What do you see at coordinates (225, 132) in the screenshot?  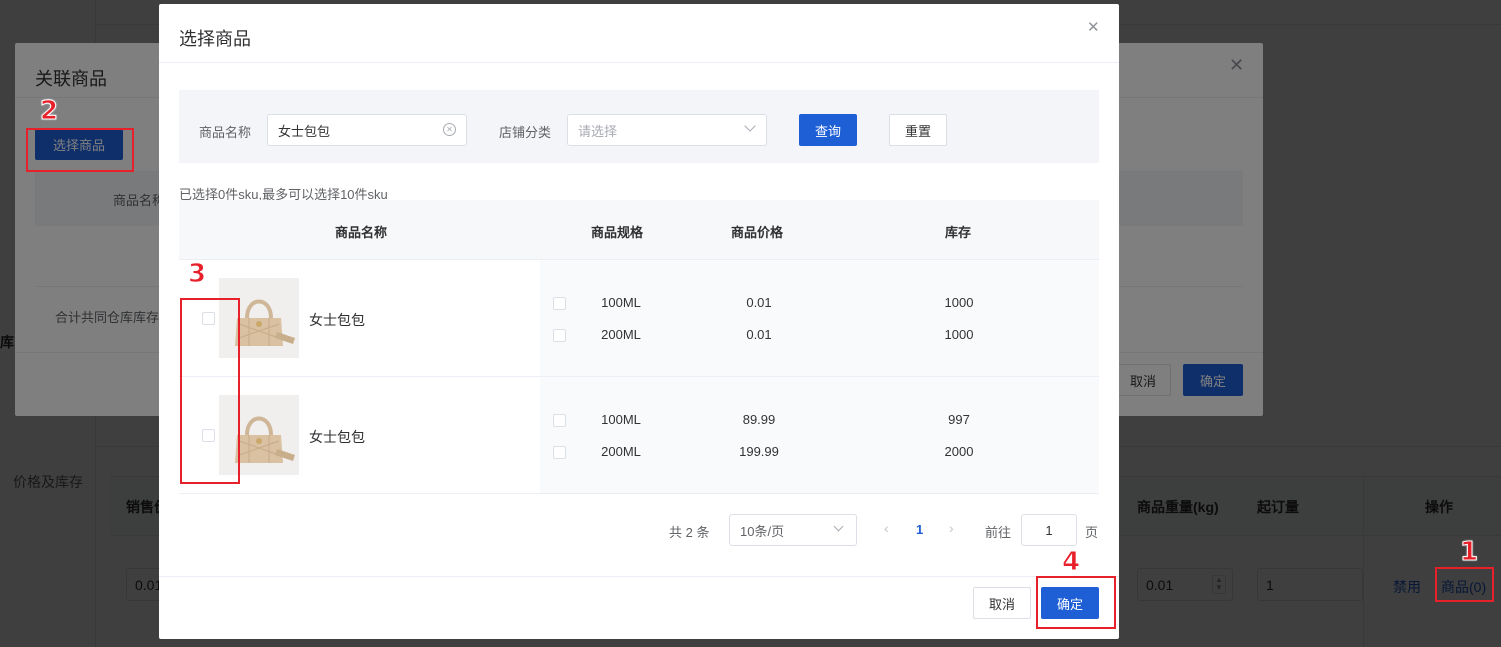 I see `name-filter-label: 商品名称` at bounding box center [225, 132].